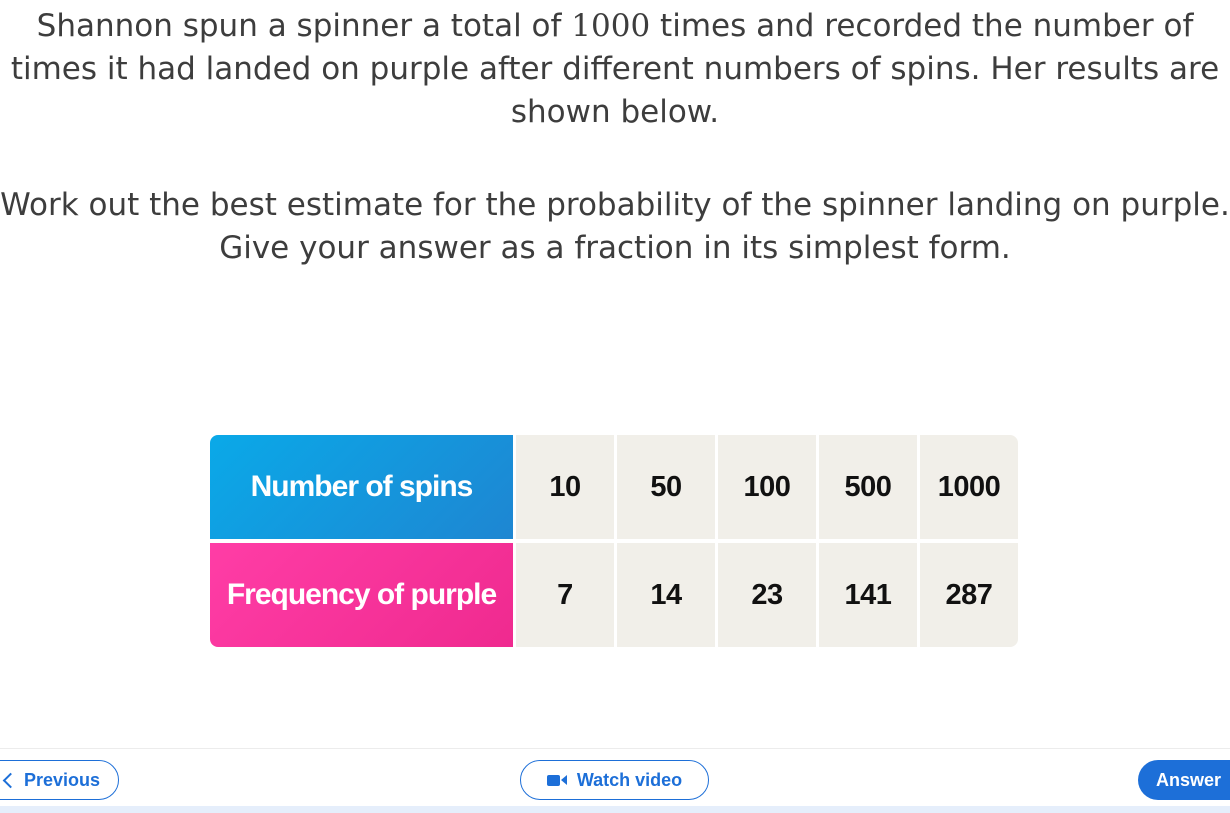  What do you see at coordinates (615, 748) in the screenshot?
I see `footer-divider` at bounding box center [615, 748].